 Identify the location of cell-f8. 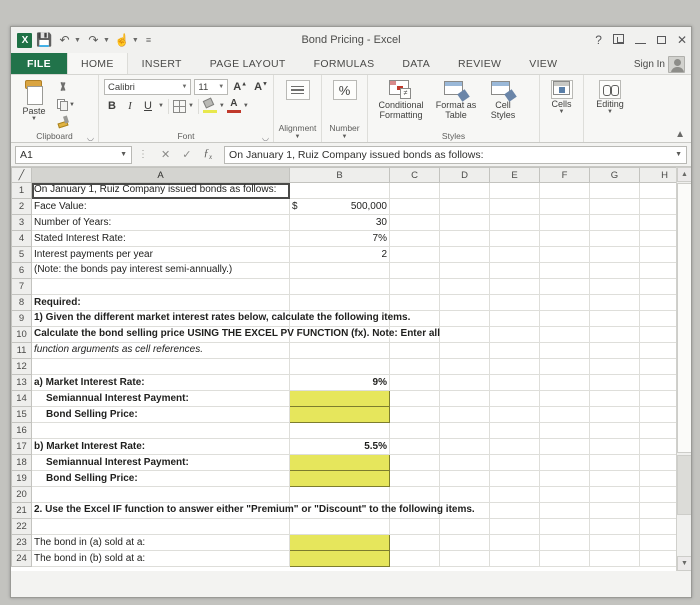
(564, 302).